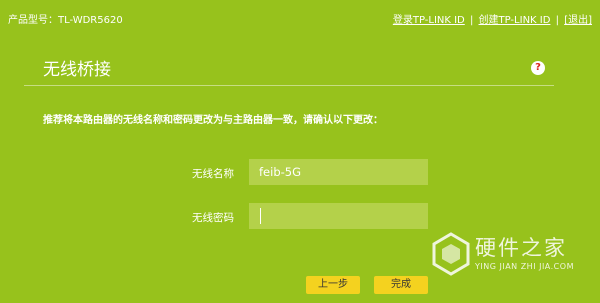  Describe the element at coordinates (338, 216) in the screenshot. I see `password-input` at that location.